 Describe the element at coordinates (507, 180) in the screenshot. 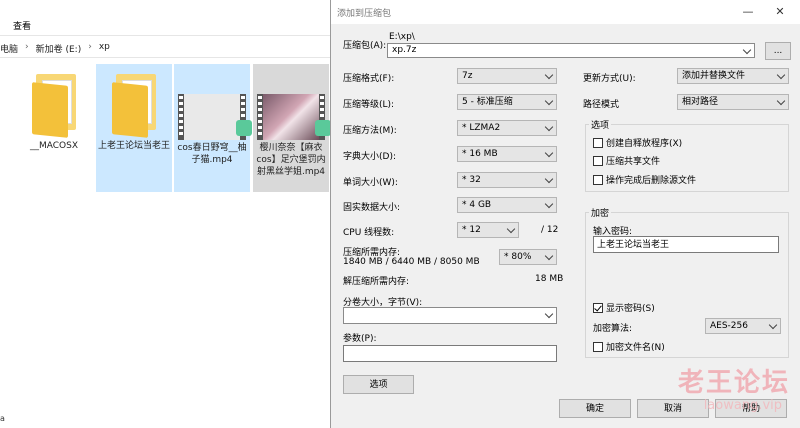

I see `word-select: * 32` at that location.